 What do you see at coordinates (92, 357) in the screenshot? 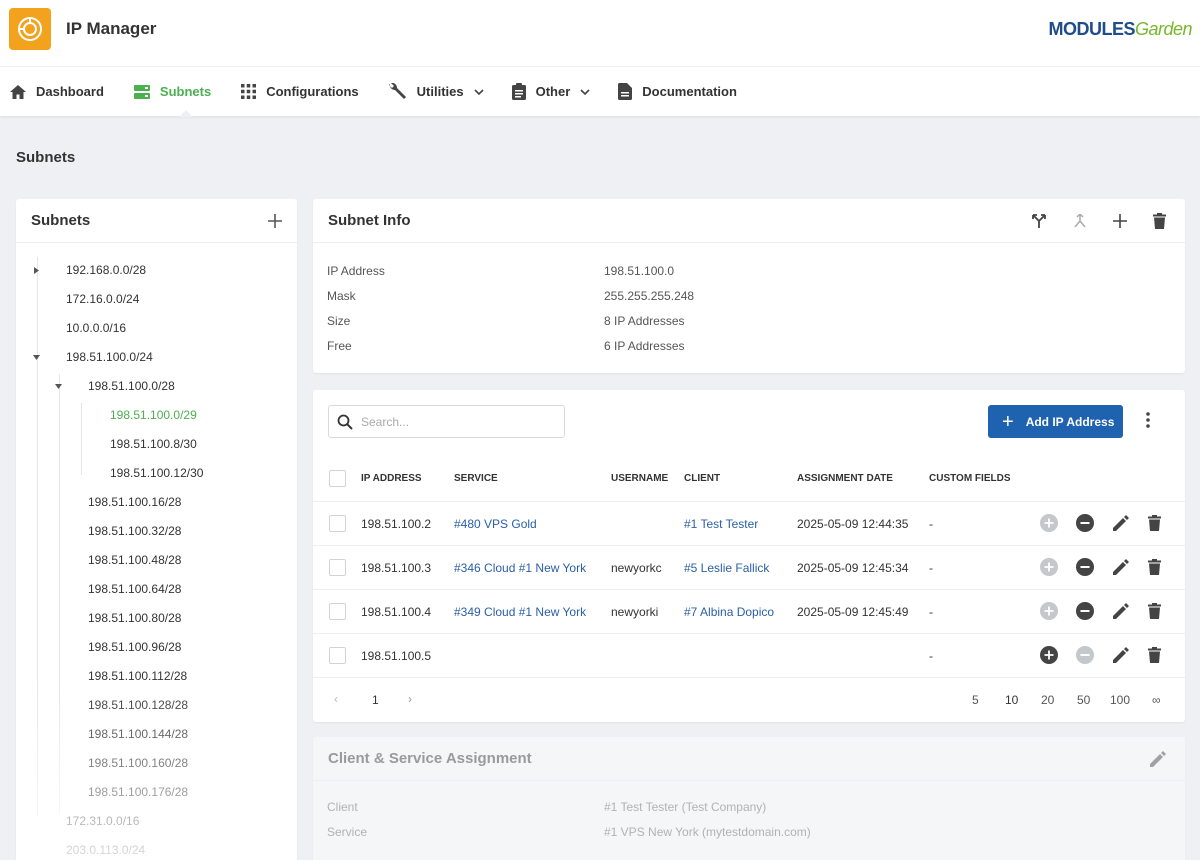
I see `tree-item: 198.51.100.0/24` at bounding box center [92, 357].